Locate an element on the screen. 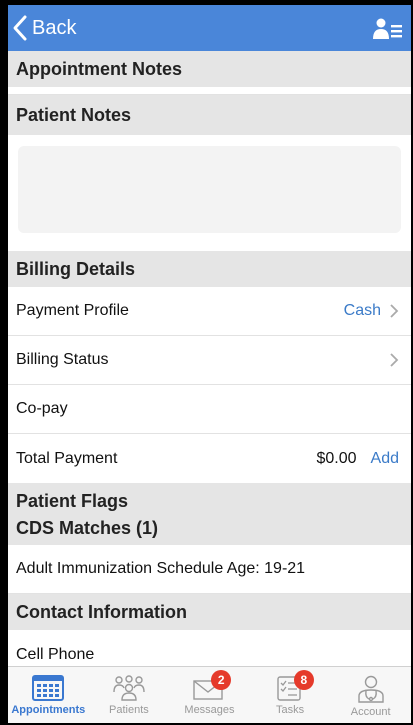  back-button: Back is located at coordinates (43, 28).